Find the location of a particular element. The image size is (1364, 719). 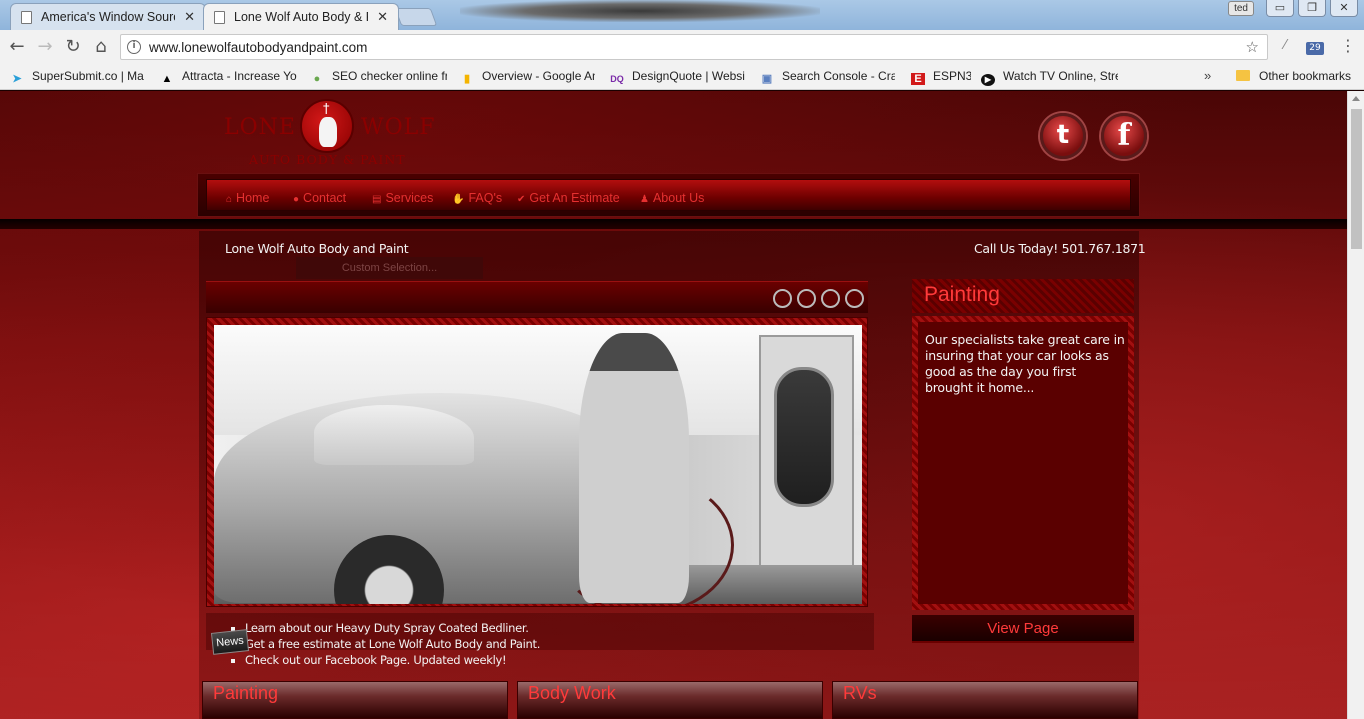

nav-about-us: ♟ About Us is located at coordinates (672, 198).